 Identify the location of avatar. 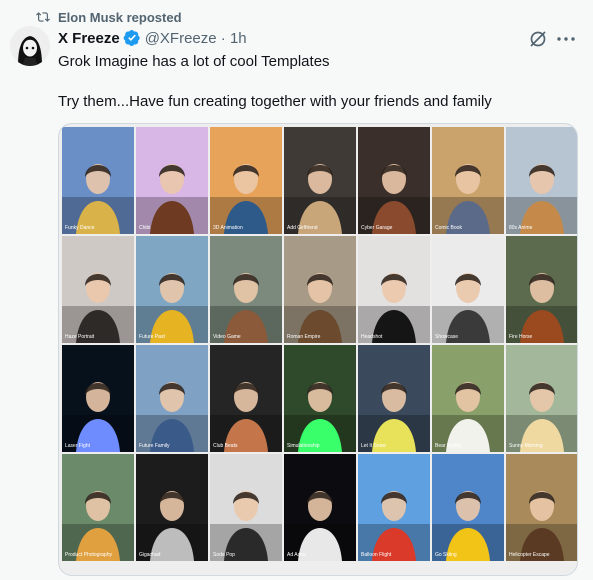
(30, 46).